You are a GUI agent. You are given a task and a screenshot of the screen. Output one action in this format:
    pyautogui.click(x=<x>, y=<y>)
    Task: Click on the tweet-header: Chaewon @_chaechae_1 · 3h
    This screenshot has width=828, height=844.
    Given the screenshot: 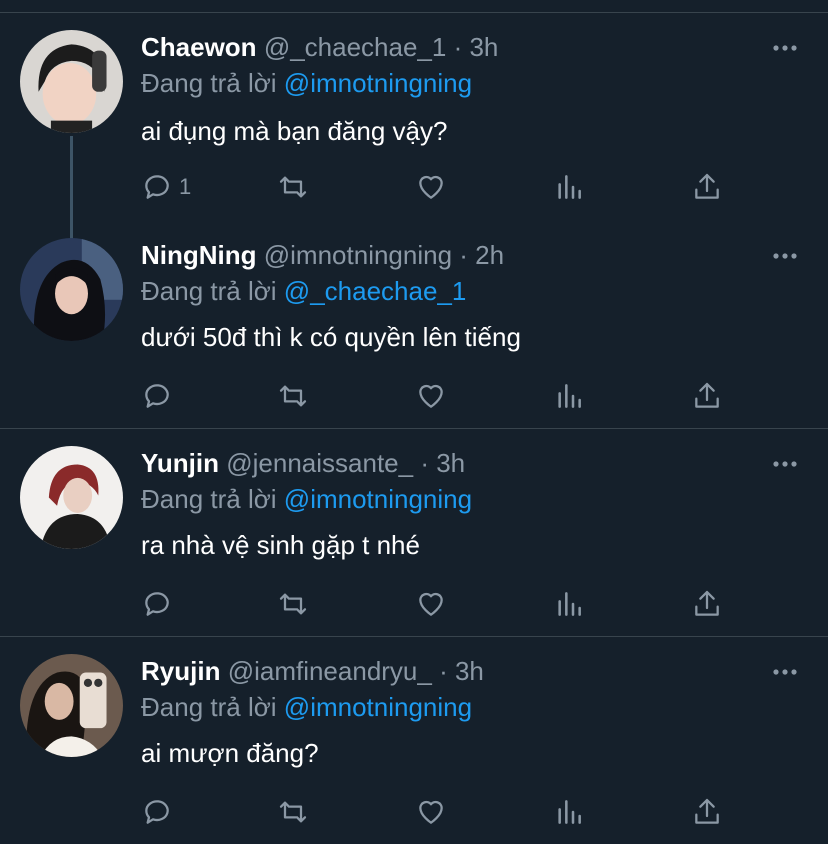 What is the action you would take?
    pyautogui.click(x=319, y=47)
    